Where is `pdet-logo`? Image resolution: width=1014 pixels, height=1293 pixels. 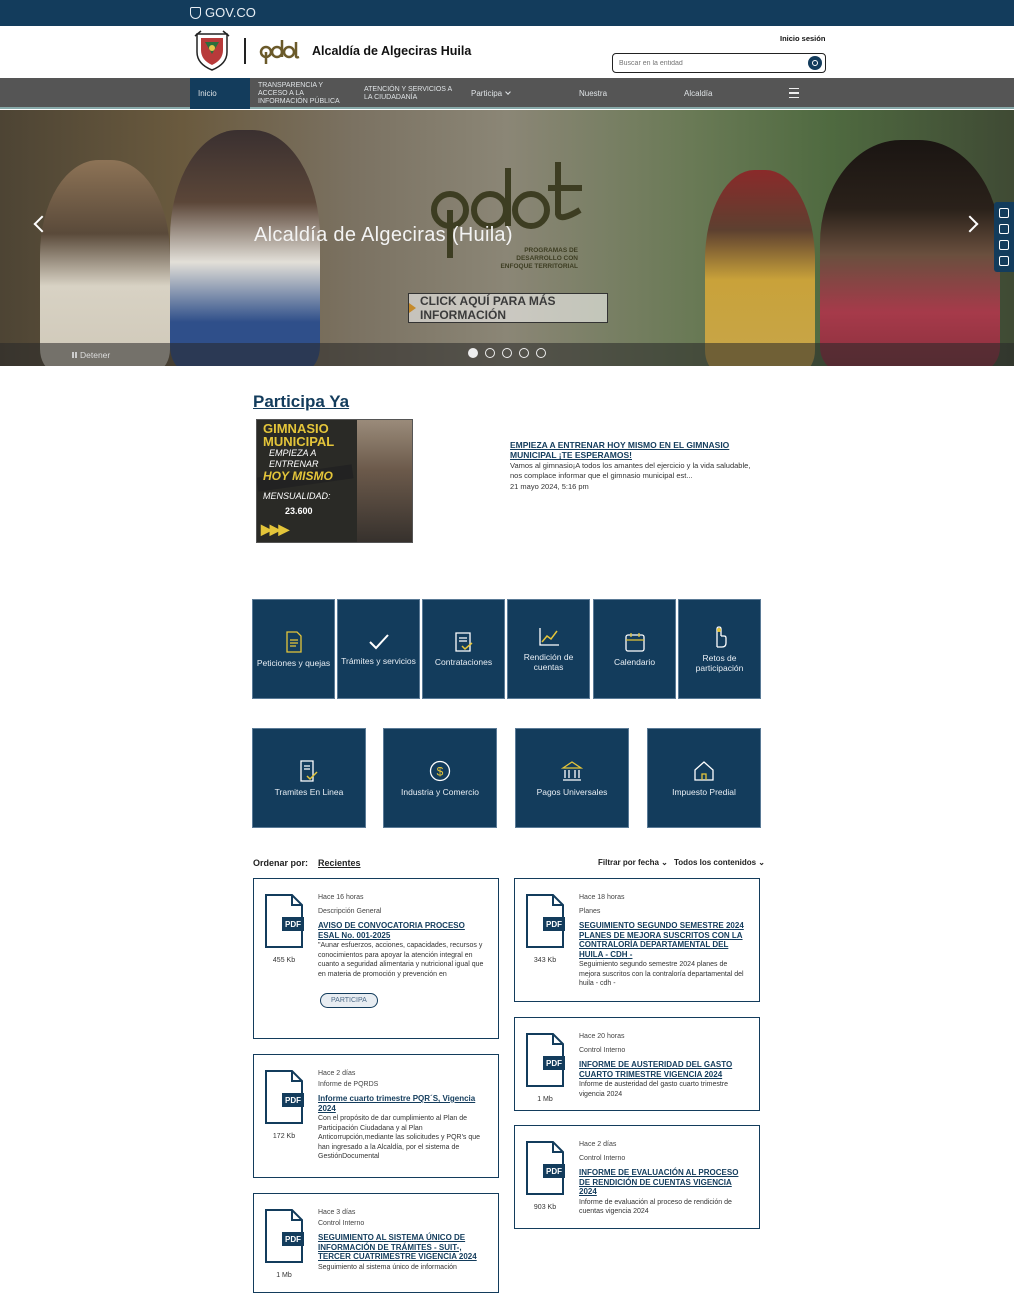
pdet-logo is located at coordinates (279, 51).